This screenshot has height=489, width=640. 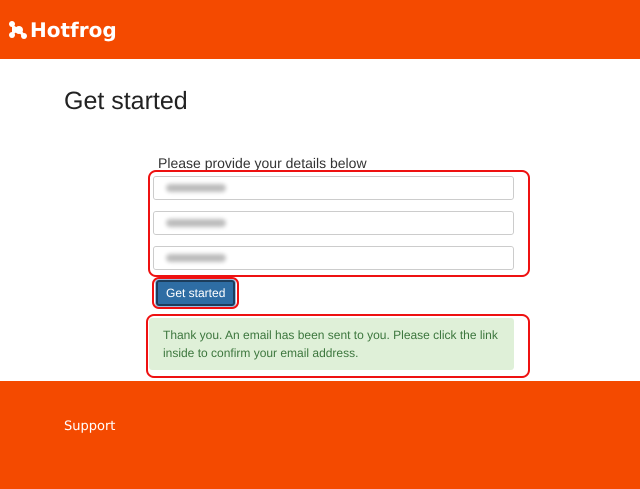 What do you see at coordinates (196, 293) in the screenshot?
I see `get-started-button: Get started` at bounding box center [196, 293].